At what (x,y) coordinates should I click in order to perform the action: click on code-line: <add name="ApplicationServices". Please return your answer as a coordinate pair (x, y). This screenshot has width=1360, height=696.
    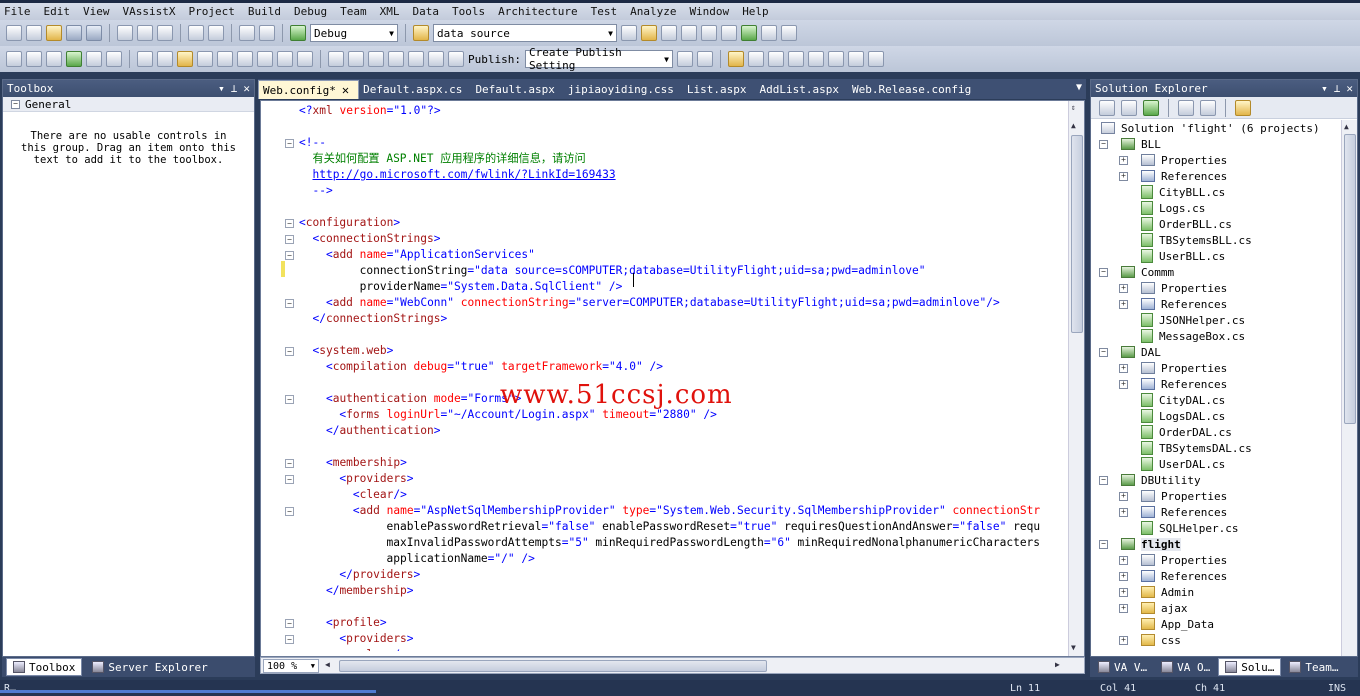
    Looking at the image, I should click on (684, 255).